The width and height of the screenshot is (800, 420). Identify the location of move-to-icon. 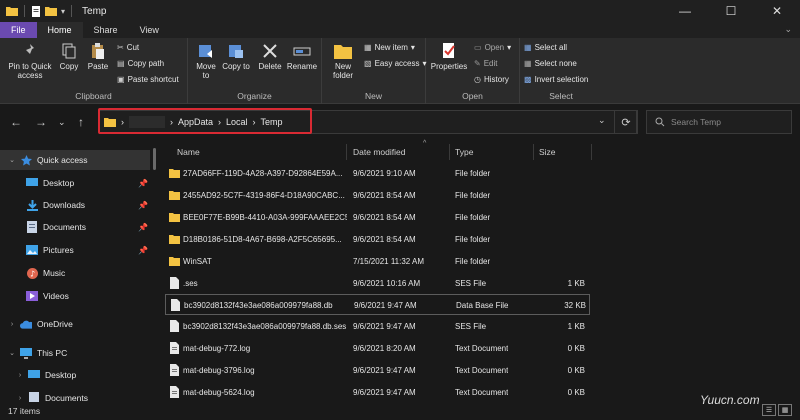
(205, 51).